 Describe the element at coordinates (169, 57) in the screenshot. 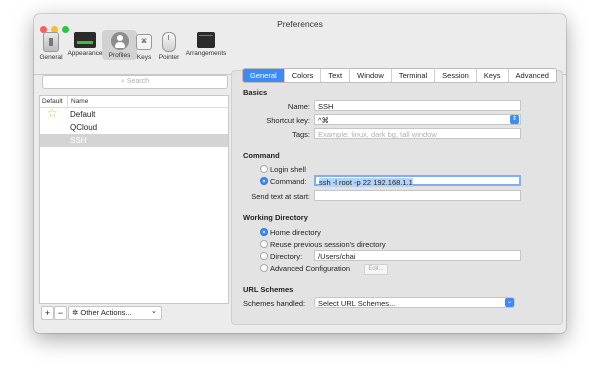

I see `toolbar-pointer-label: Pointer` at that location.